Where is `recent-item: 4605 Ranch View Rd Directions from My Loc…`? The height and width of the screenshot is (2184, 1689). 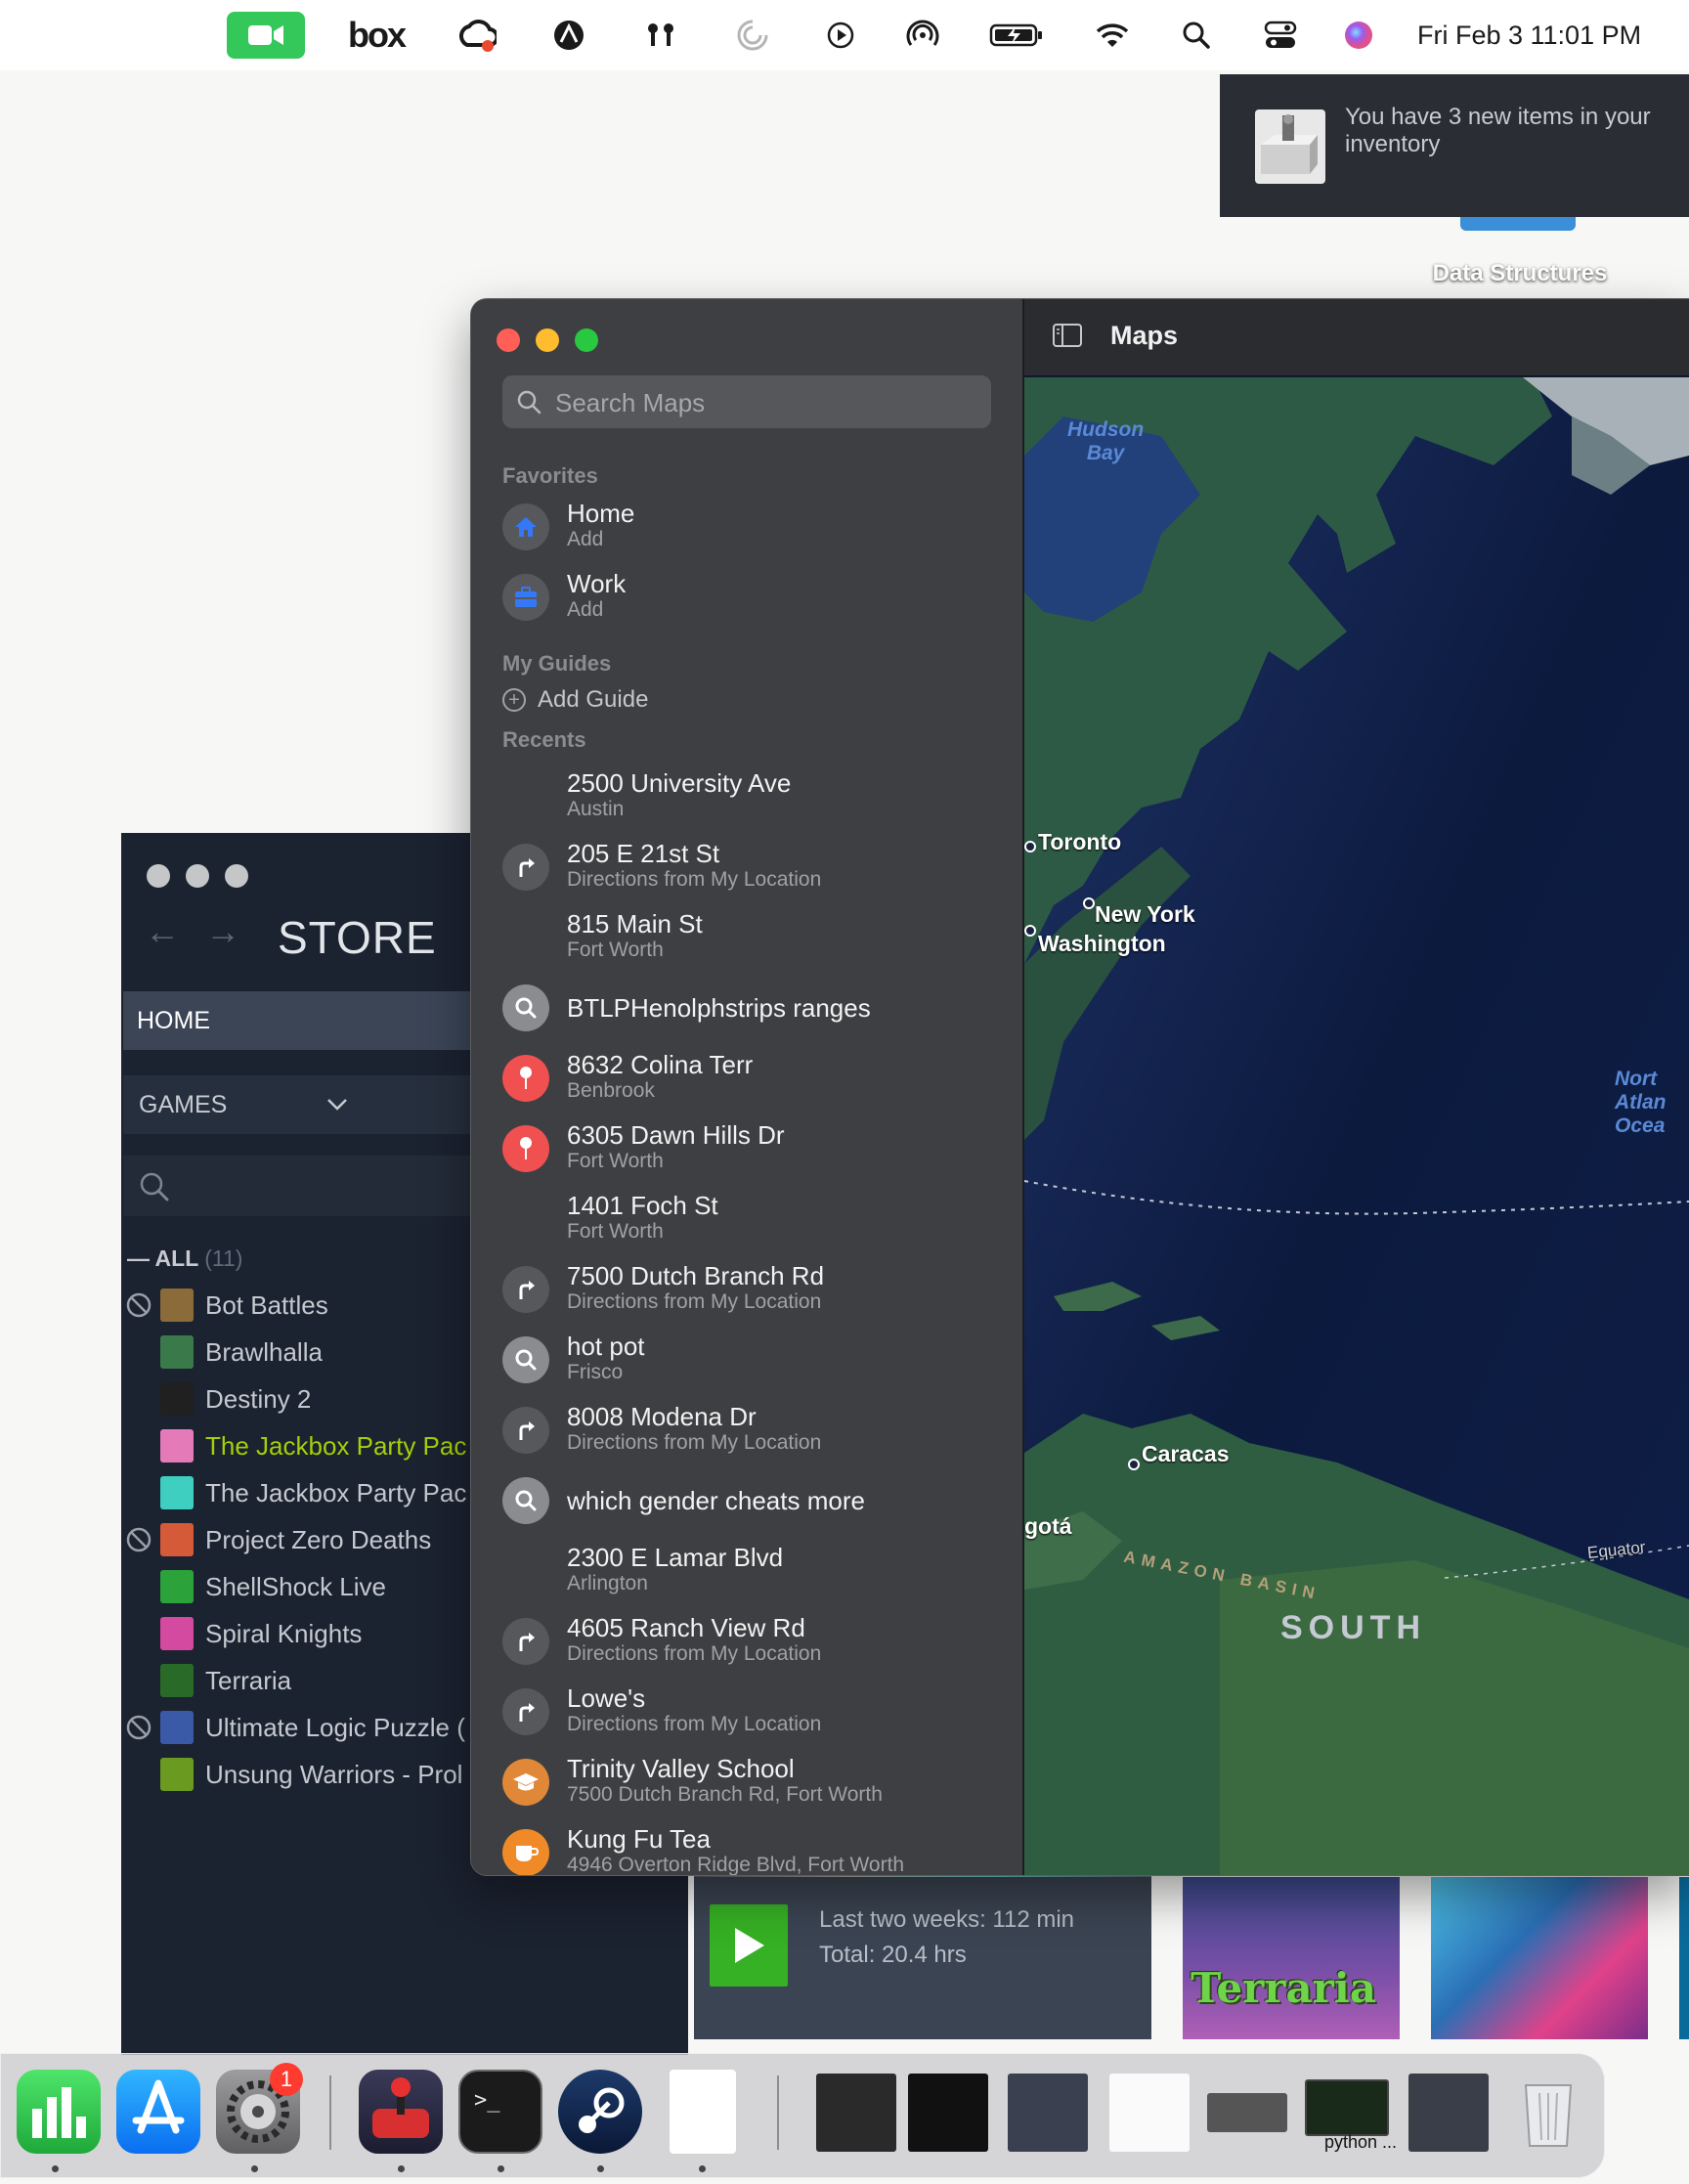 recent-item: 4605 Ranch View Rd Directions from My Loc… is located at coordinates (746, 1641).